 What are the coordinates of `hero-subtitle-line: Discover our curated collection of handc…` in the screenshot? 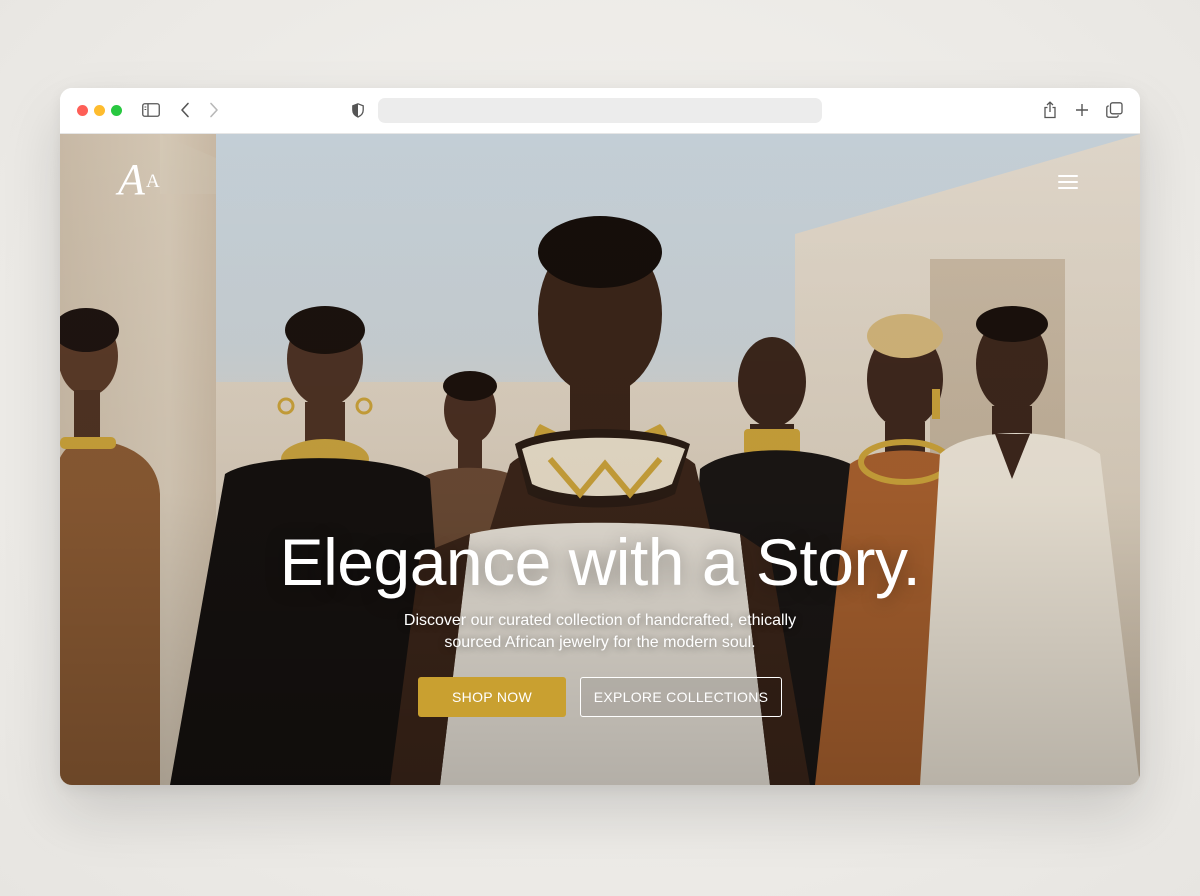 It's located at (600, 620).